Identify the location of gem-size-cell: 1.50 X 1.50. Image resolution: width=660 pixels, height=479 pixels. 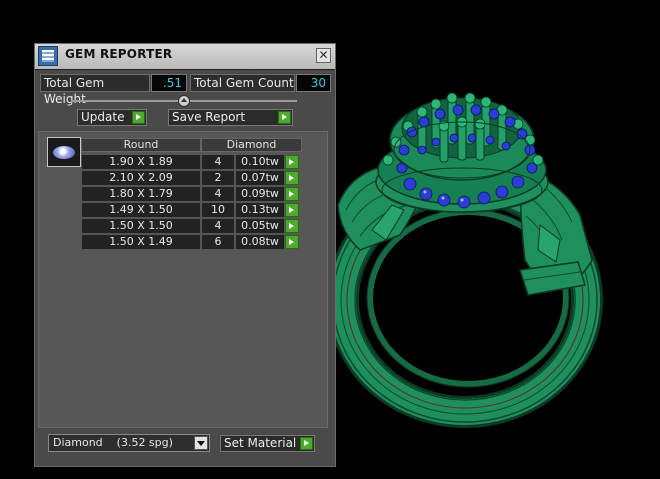
(141, 226).